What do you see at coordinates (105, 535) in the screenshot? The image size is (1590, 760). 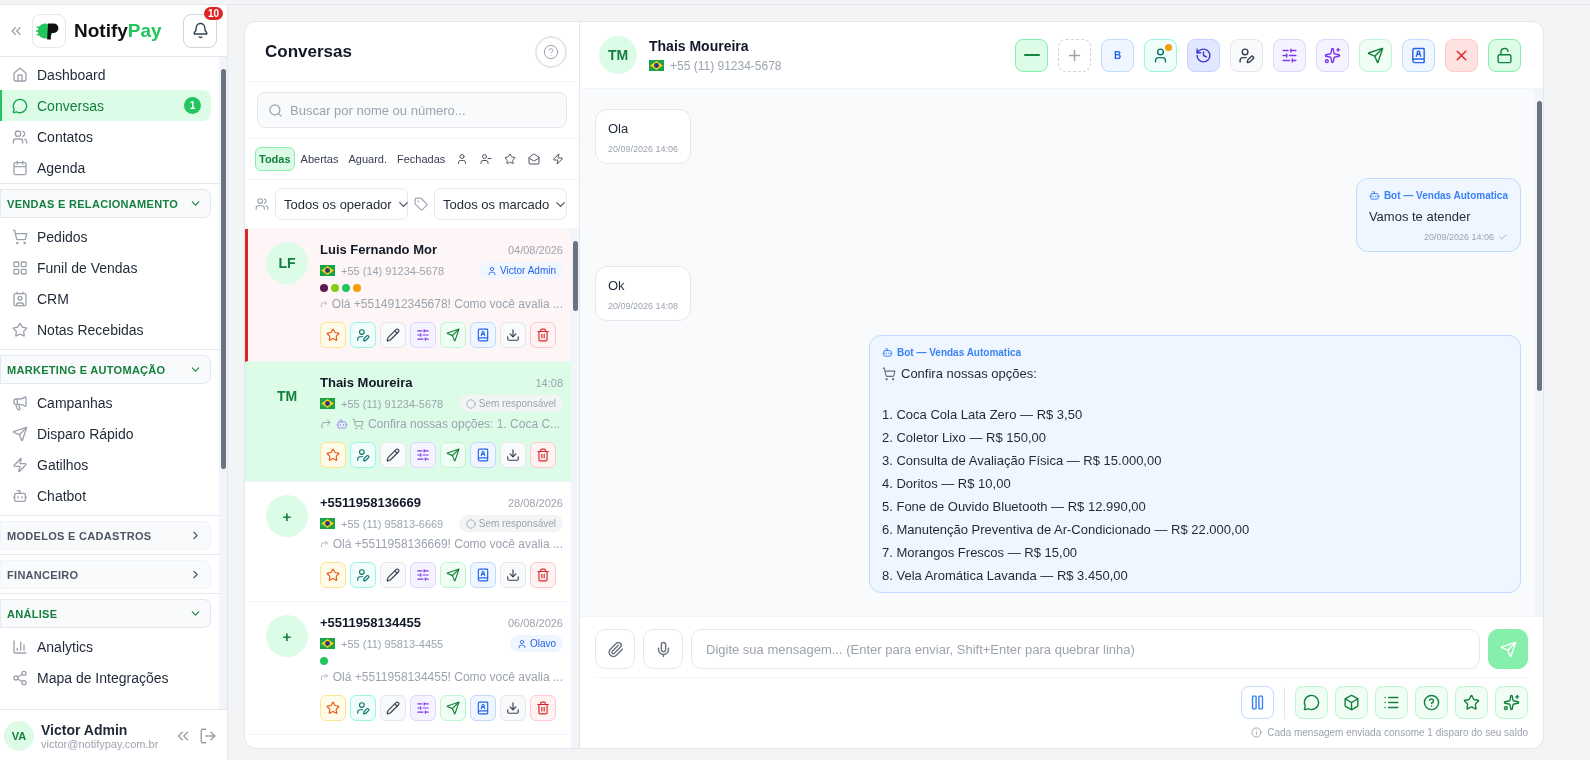 I see `section-header: MODELOS E CADASTROS` at bounding box center [105, 535].